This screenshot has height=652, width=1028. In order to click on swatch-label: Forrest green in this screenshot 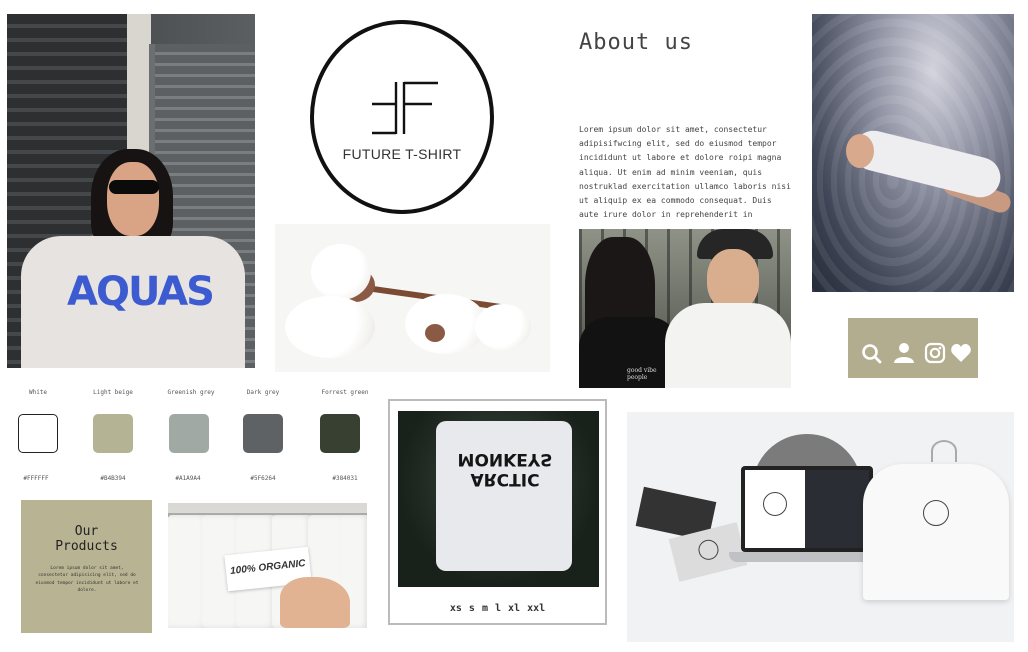, I will do `click(345, 392)`.